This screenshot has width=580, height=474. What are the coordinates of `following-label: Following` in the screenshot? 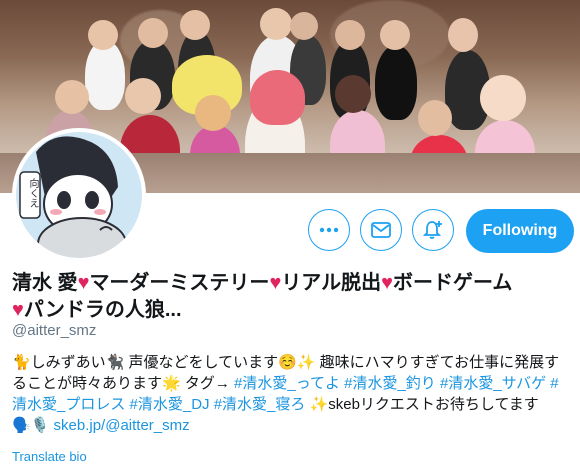 It's located at (520, 230).